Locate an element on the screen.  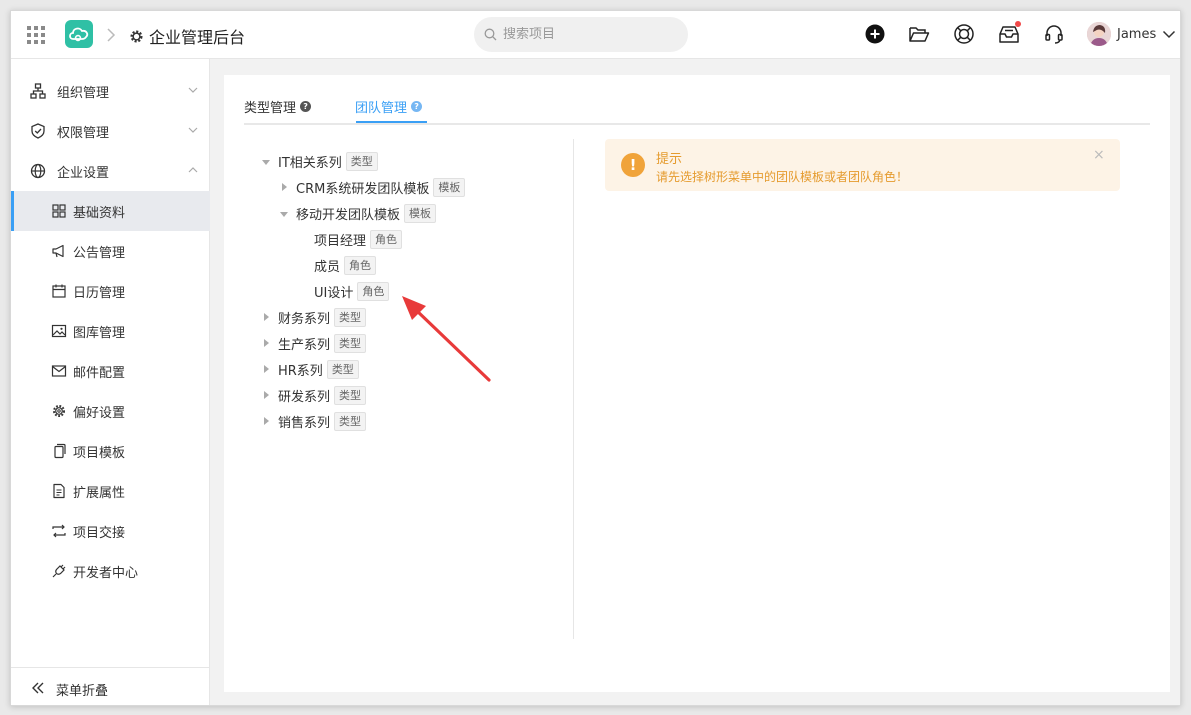
globe-icon is located at coordinates (38, 171).